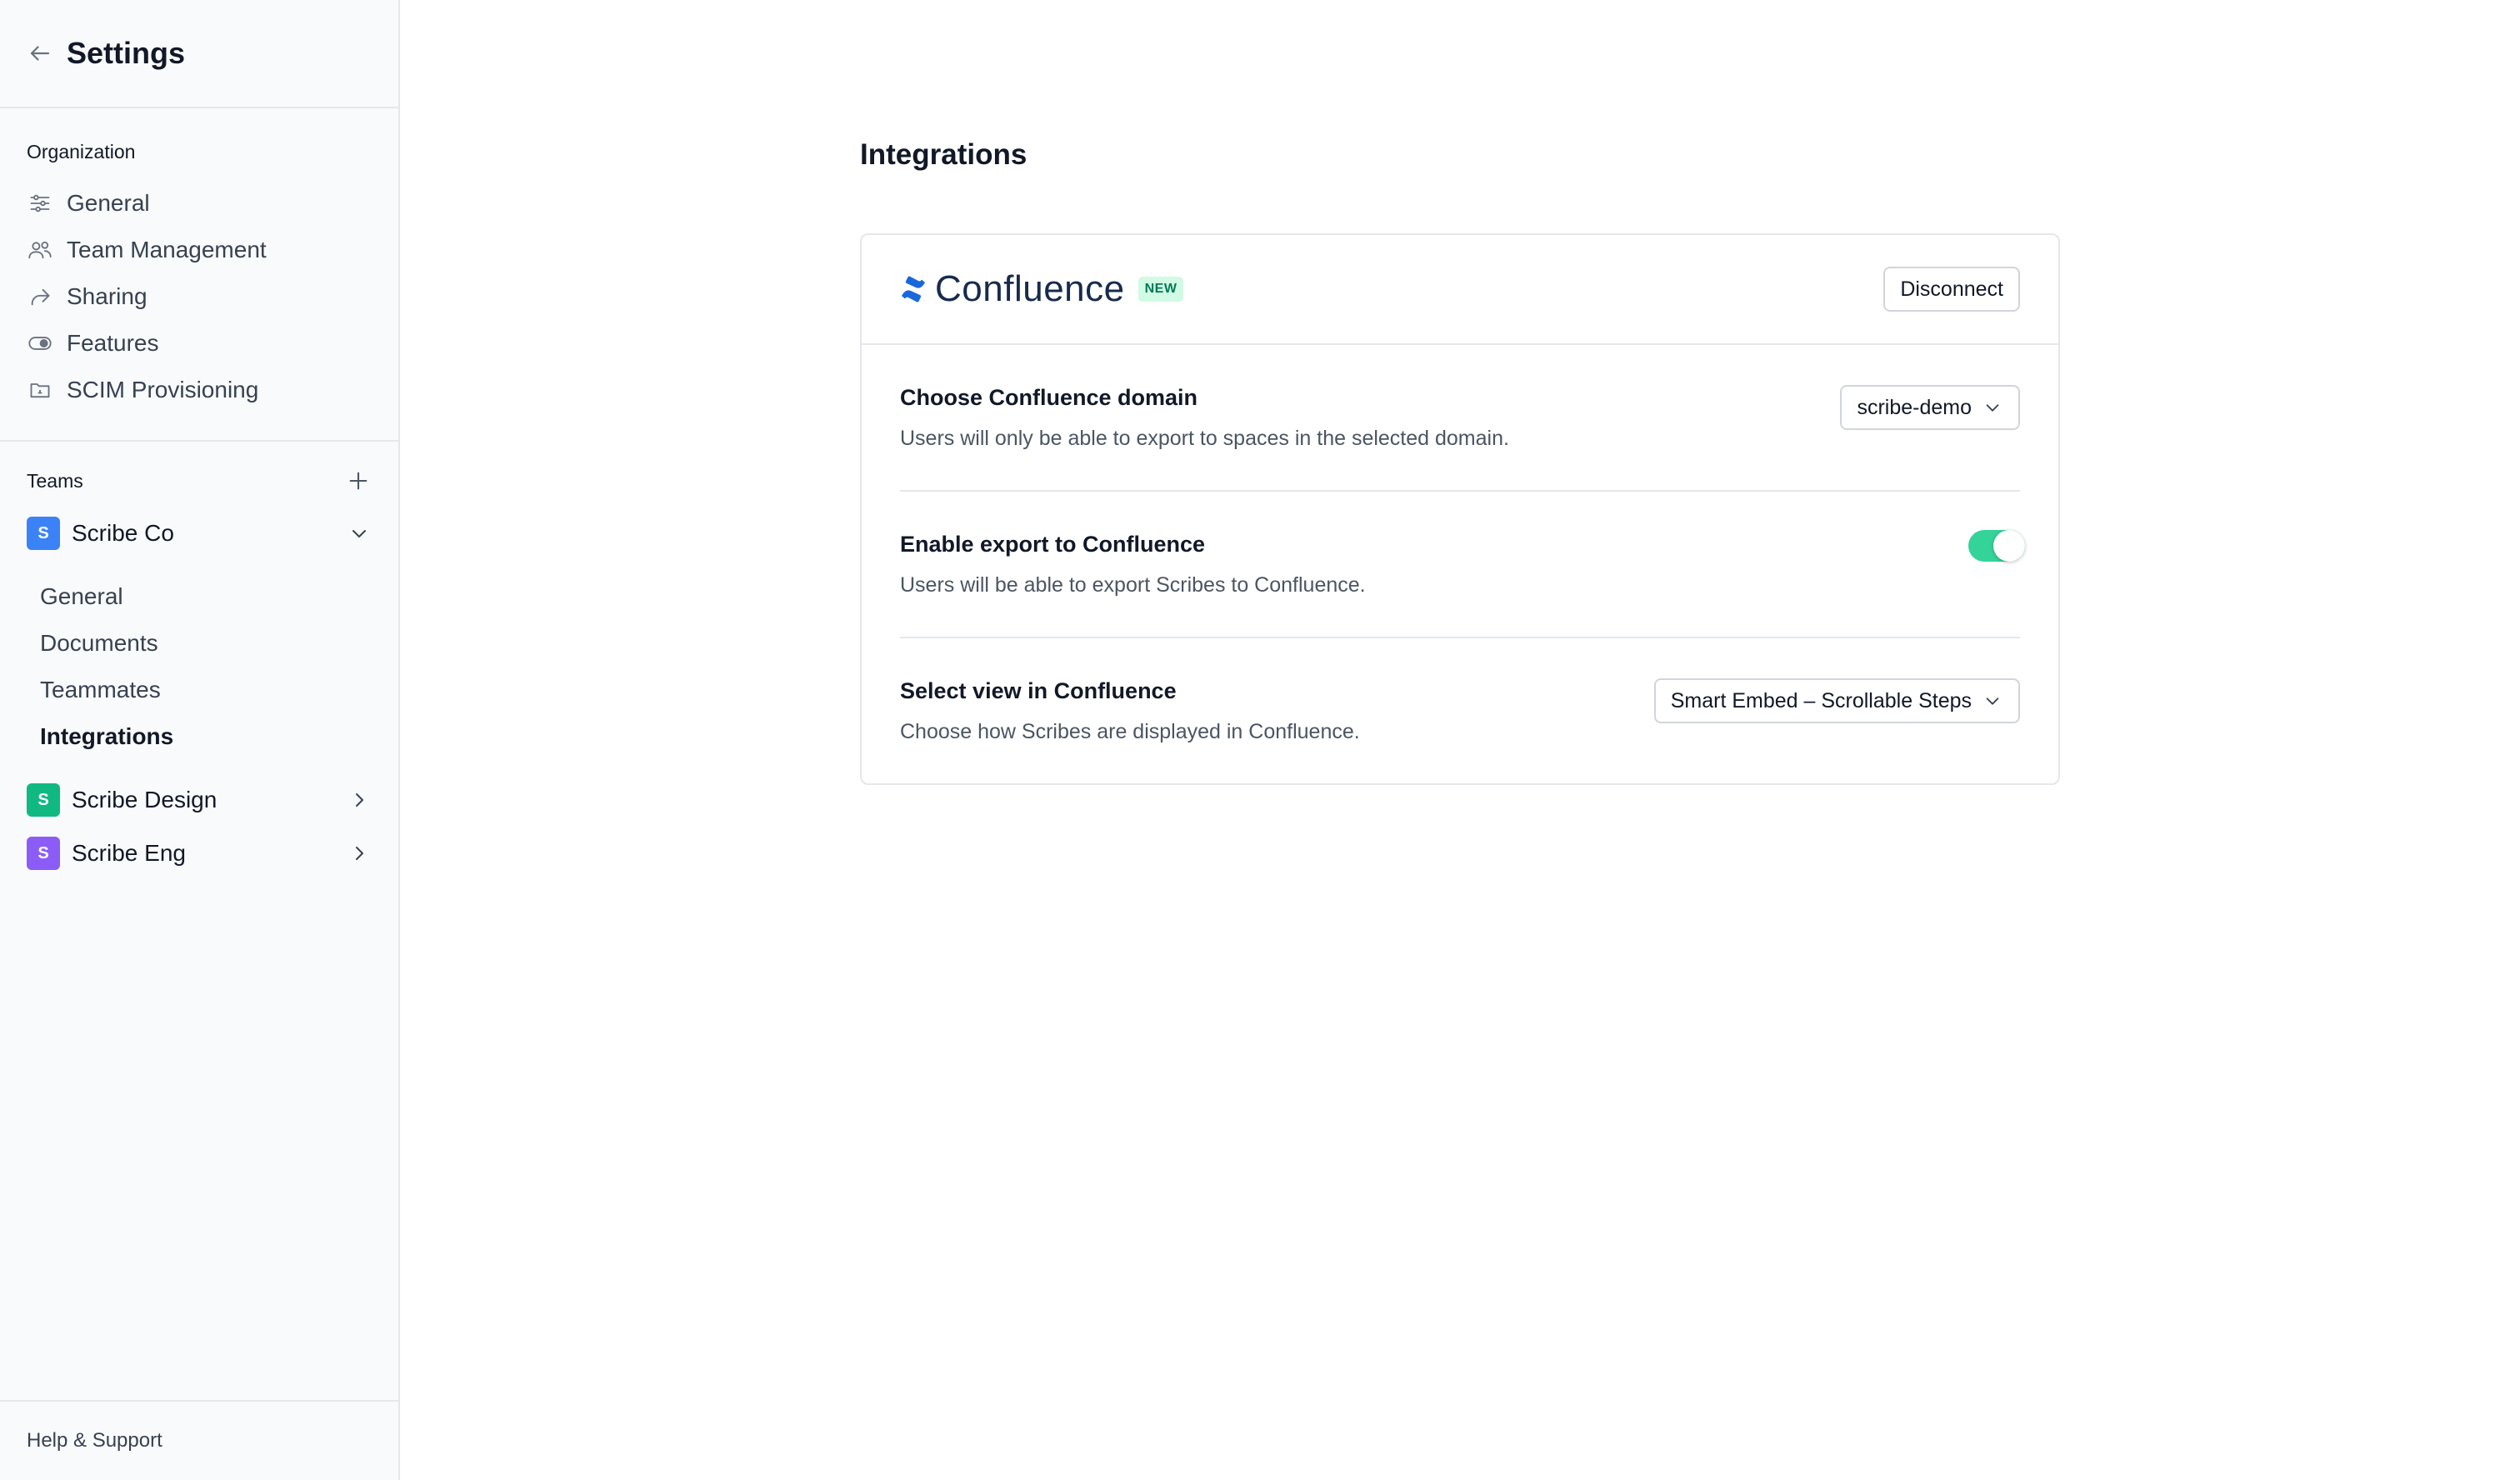 Image resolution: width=2520 pixels, height=1480 pixels. What do you see at coordinates (40, 343) in the screenshot?
I see `toggle-icon` at bounding box center [40, 343].